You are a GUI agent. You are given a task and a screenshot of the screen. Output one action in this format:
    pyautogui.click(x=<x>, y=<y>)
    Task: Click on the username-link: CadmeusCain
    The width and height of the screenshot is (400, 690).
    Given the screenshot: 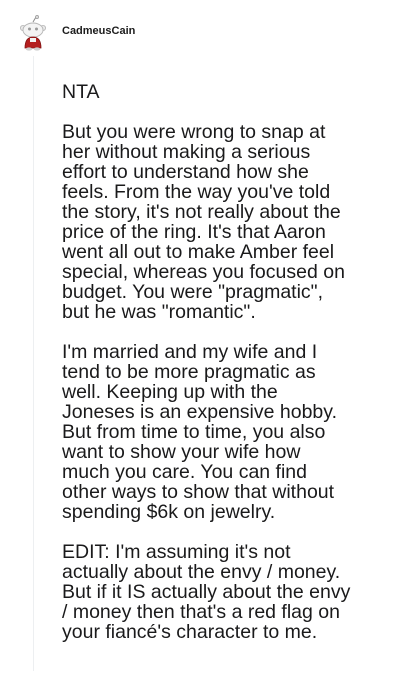 What is the action you would take?
    pyautogui.click(x=98, y=31)
    